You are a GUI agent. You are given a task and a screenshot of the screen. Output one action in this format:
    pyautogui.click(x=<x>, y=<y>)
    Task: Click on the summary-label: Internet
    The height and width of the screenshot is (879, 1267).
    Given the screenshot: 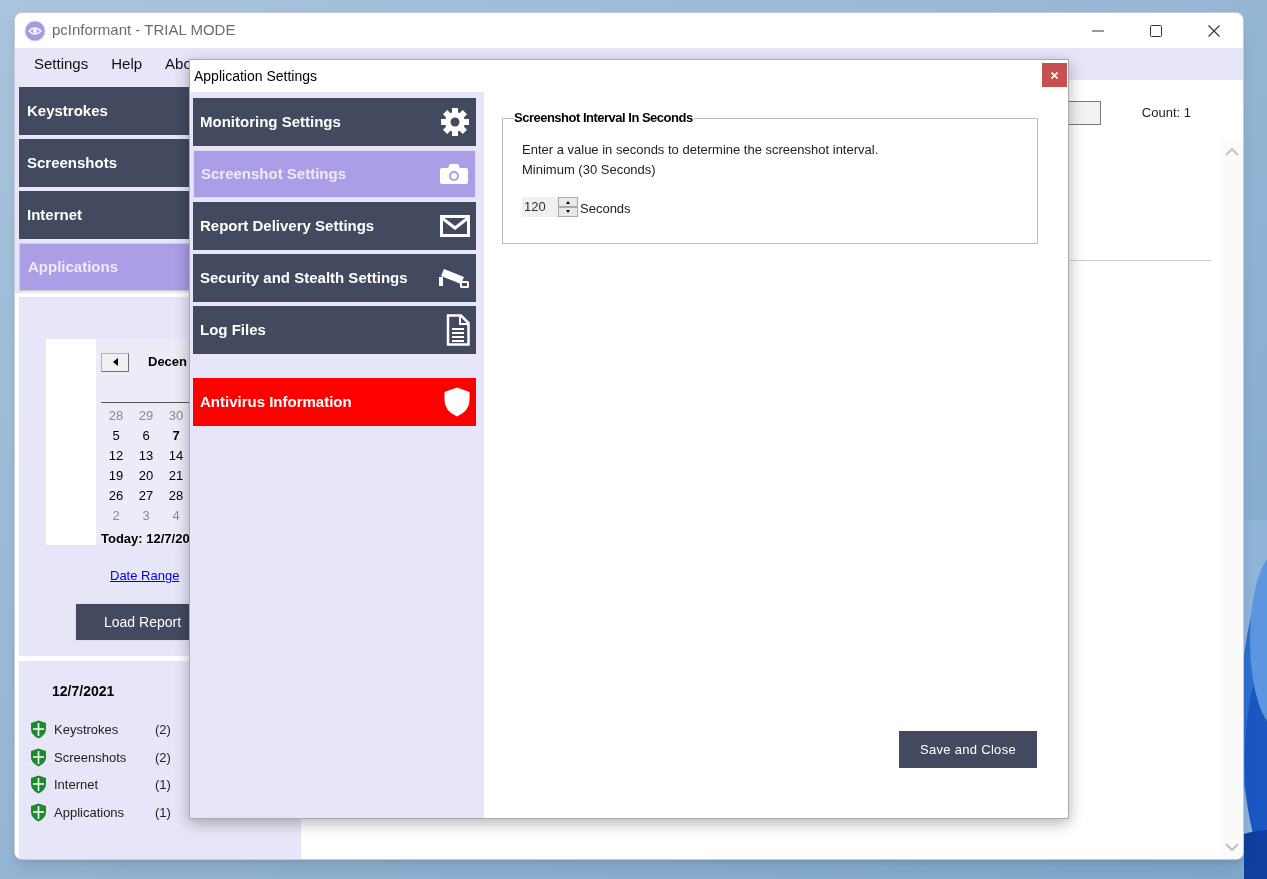 What is the action you would take?
    pyautogui.click(x=77, y=785)
    